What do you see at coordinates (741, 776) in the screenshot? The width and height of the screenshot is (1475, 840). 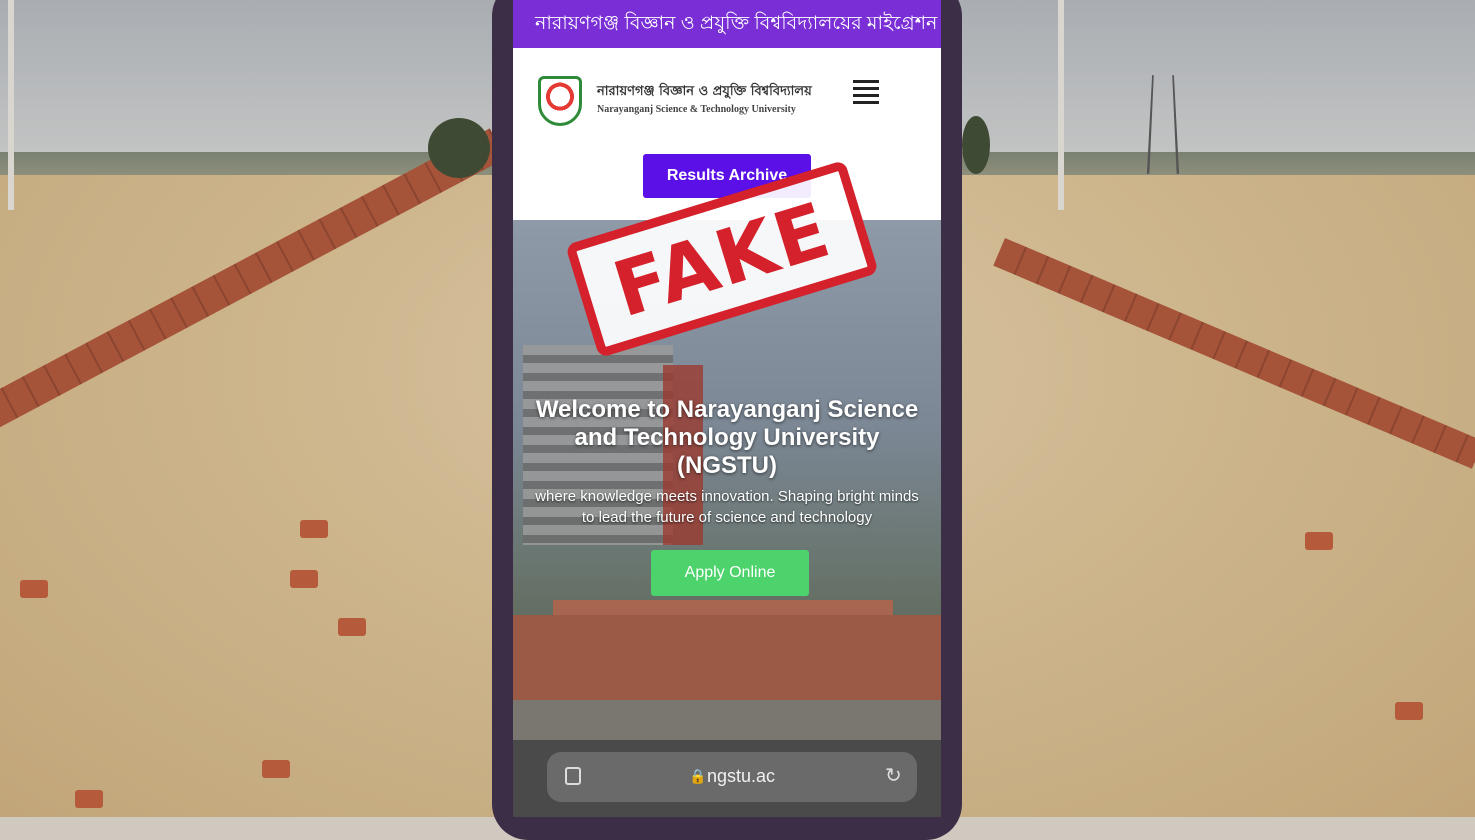 I see `url-text: ngstu.ac` at bounding box center [741, 776].